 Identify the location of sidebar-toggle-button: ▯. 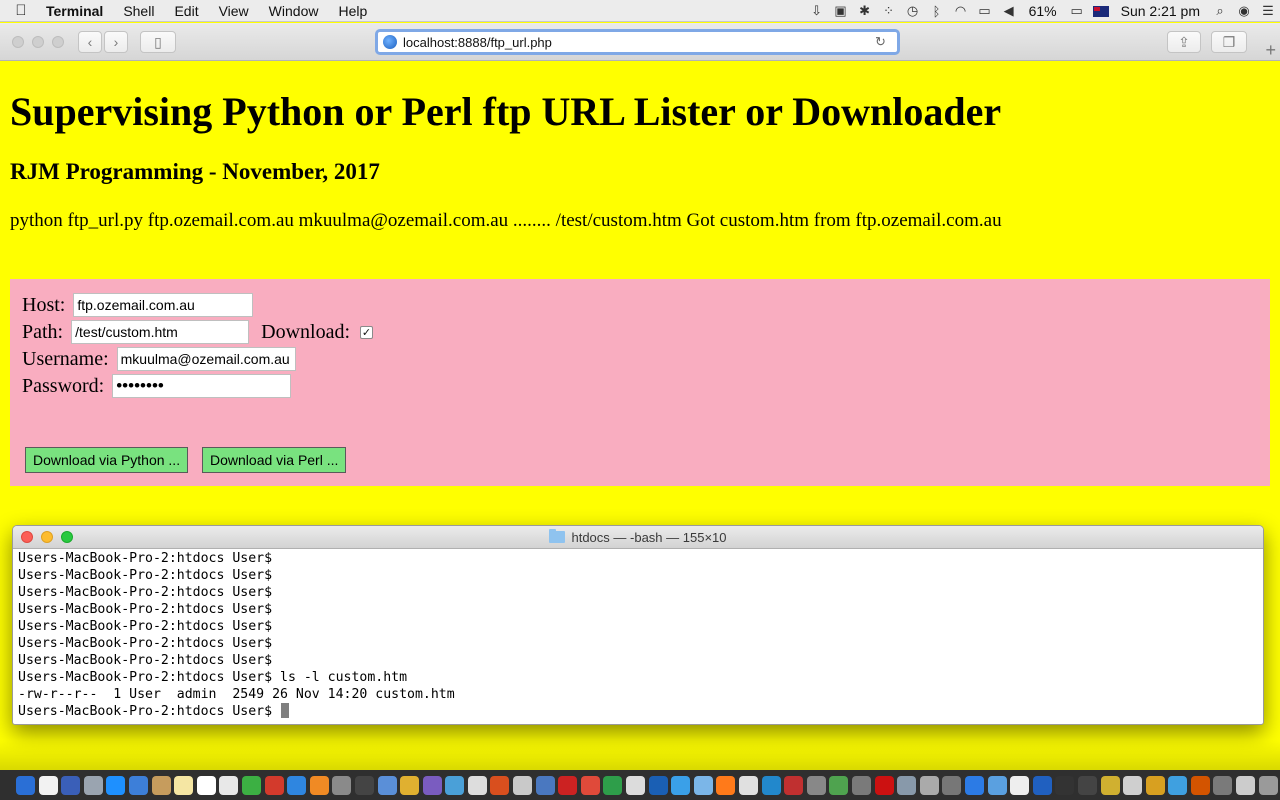
(158, 42).